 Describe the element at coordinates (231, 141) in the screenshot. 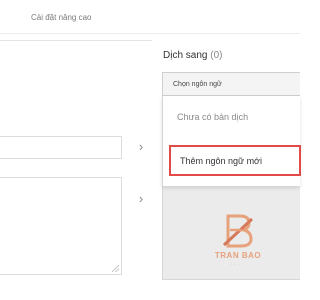

I see `language-dropdown: Chưa có bản dịch Thêm ngôn ngữ mới` at that location.